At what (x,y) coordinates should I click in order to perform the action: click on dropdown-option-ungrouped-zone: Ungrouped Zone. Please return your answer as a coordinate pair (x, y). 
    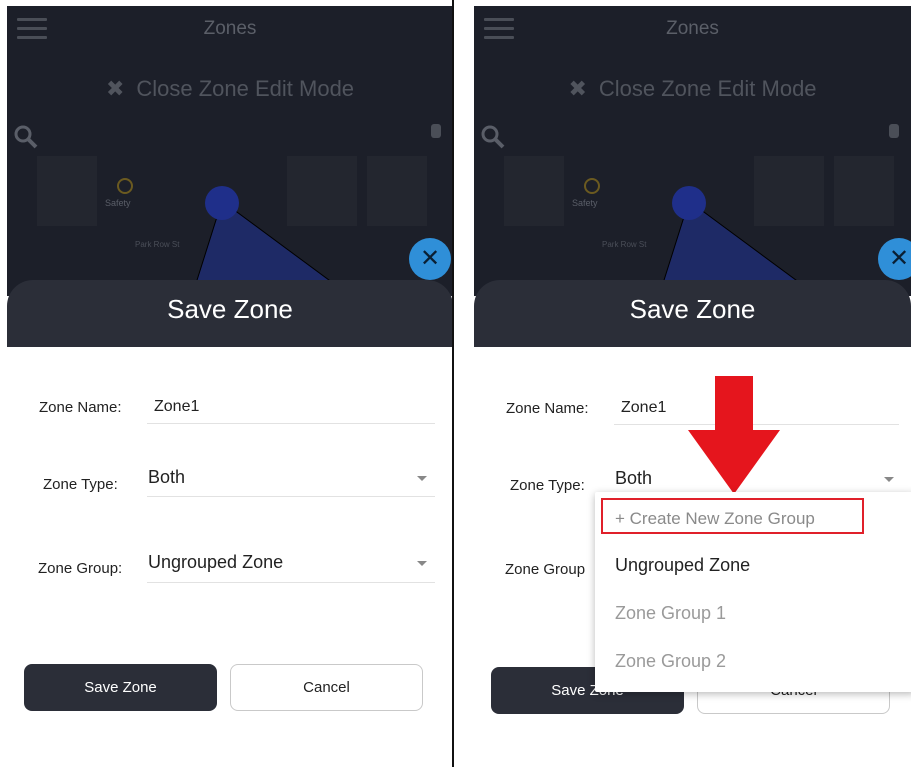
    Looking at the image, I should click on (682, 565).